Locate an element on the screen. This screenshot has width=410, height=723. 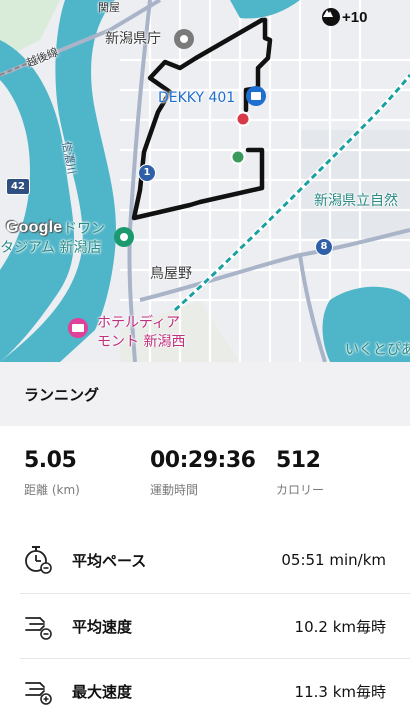
route-shield-1: 1 is located at coordinates (147, 173).